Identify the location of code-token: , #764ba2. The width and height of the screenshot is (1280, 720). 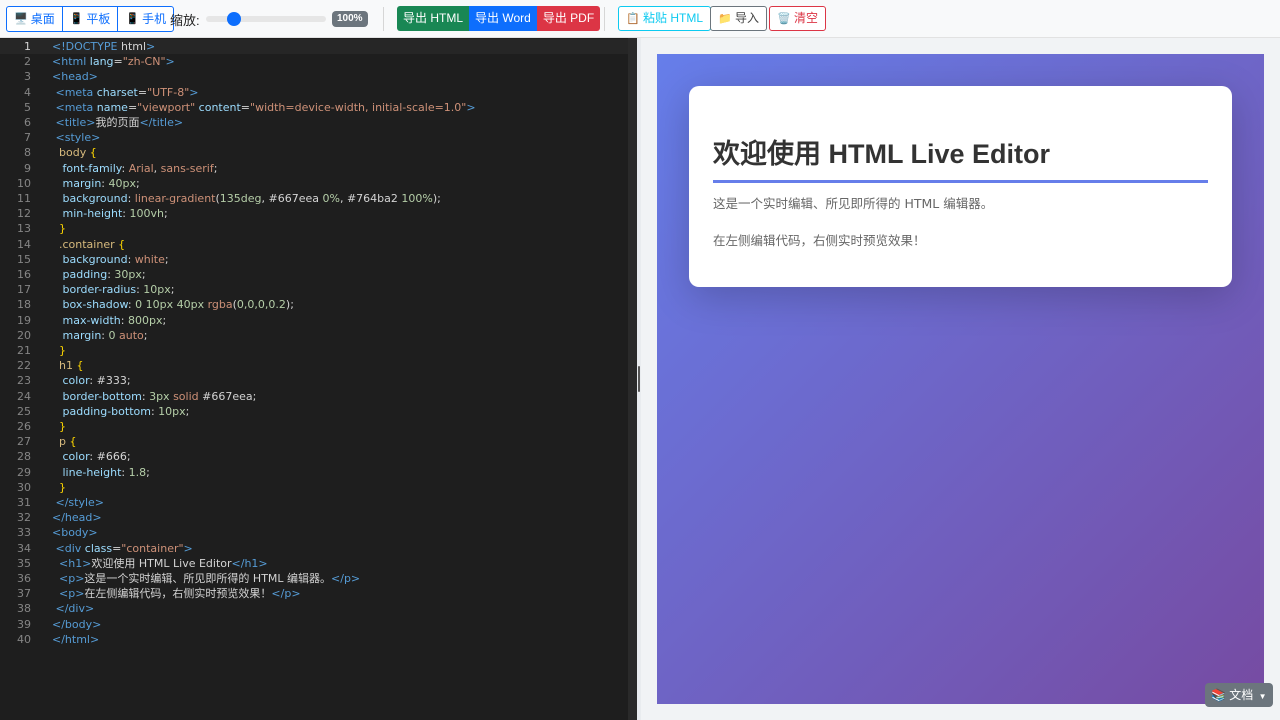
(370, 198).